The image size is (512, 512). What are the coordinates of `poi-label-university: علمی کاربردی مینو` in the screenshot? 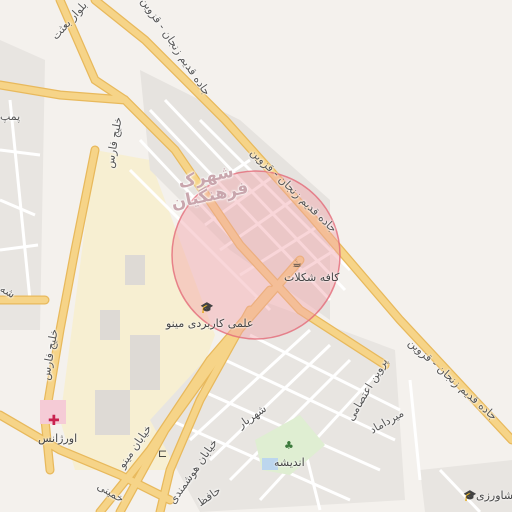 It's located at (209, 323).